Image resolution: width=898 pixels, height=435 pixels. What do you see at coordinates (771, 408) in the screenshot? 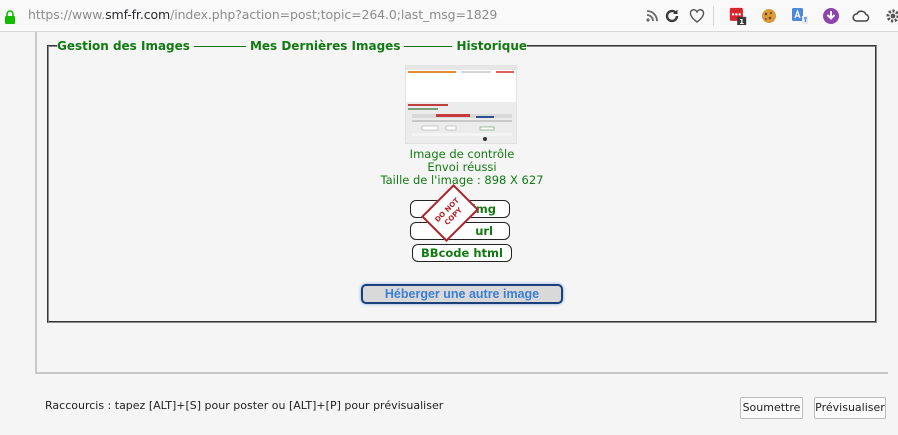
I see `submit-button: Soumettre` at bounding box center [771, 408].